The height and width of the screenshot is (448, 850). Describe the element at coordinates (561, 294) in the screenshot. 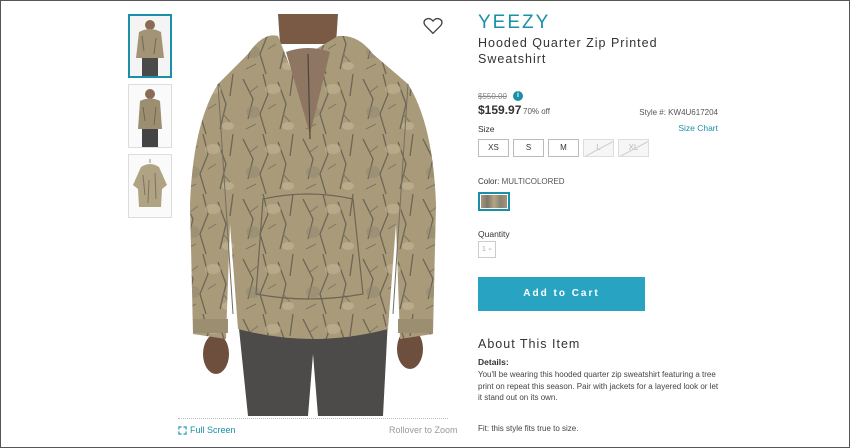

I see `add-to-cart-button: Add to Cart` at that location.